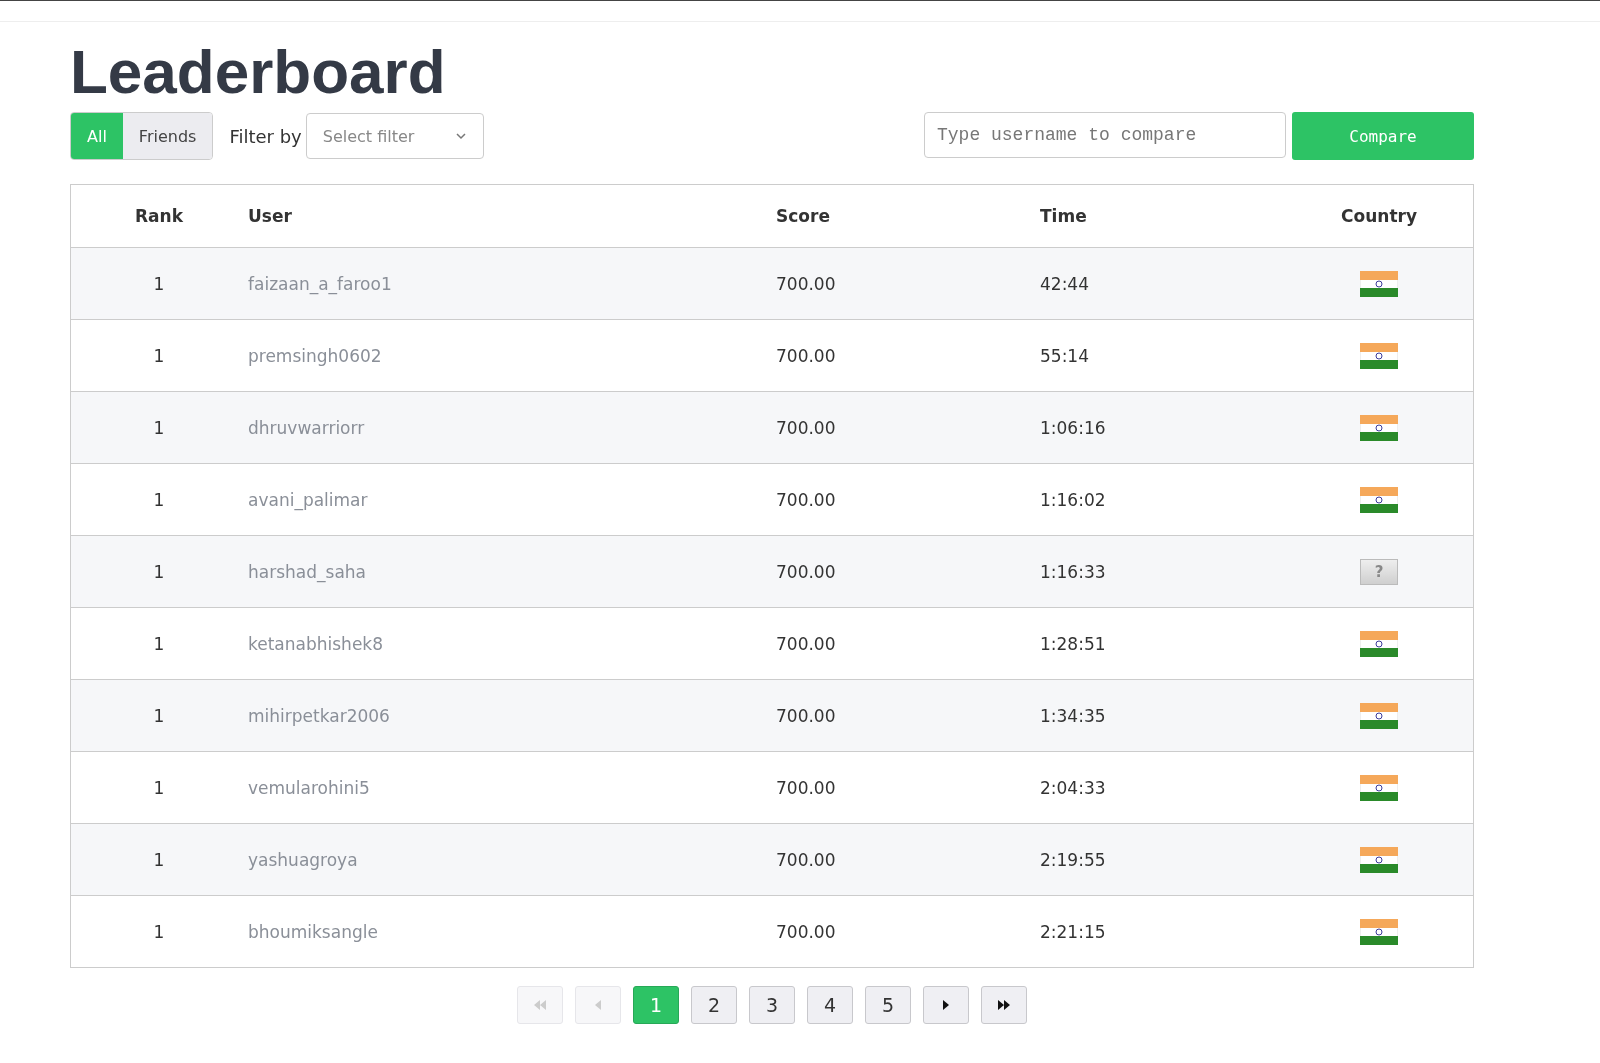  I want to click on username-link: mihirpetkar2006, so click(319, 715).